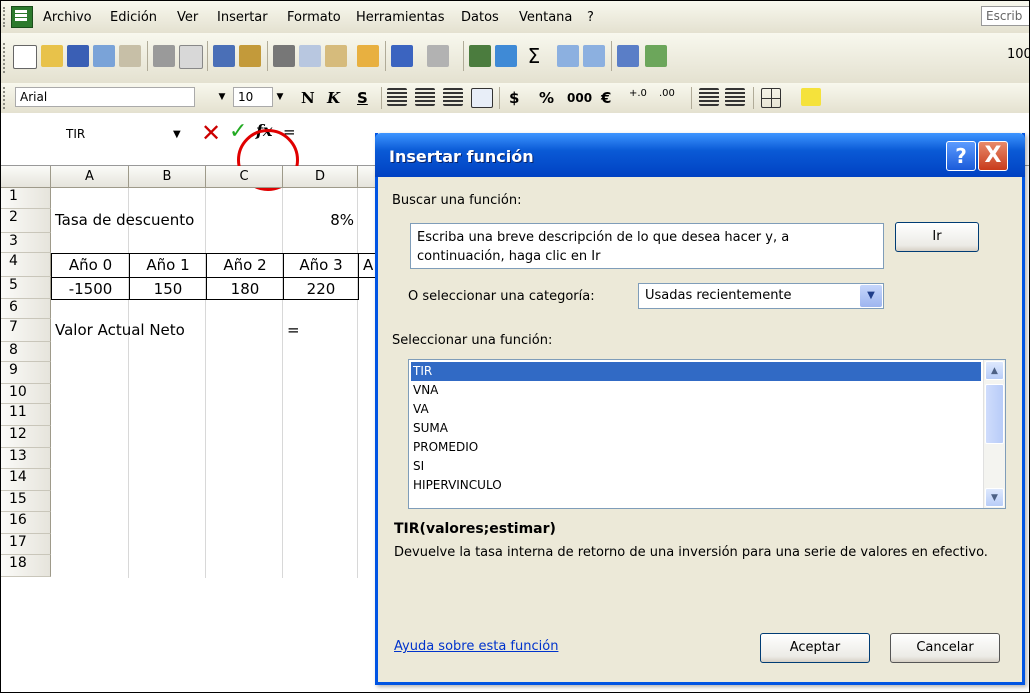 This screenshot has width=1030, height=693. I want to click on menu-datos: Datos, so click(480, 17).